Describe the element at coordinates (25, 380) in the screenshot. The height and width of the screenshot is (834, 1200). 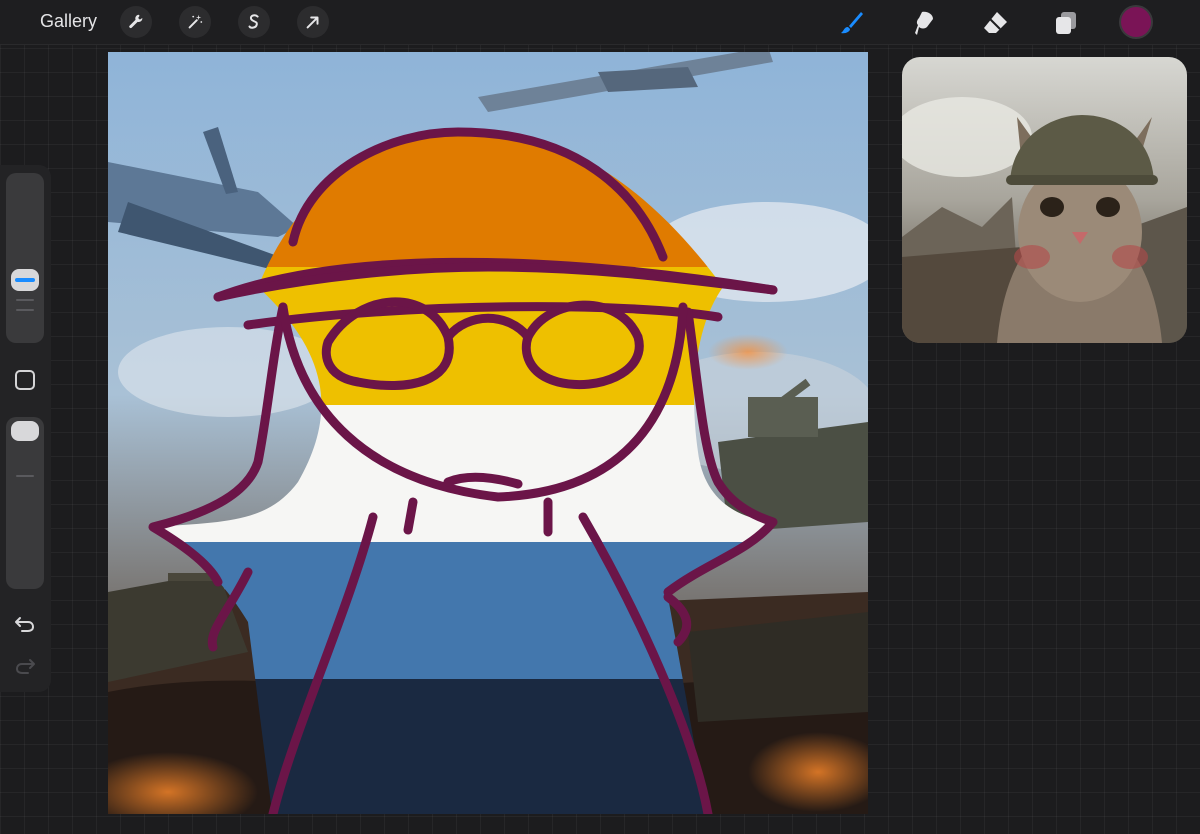
I see `modify-button` at that location.